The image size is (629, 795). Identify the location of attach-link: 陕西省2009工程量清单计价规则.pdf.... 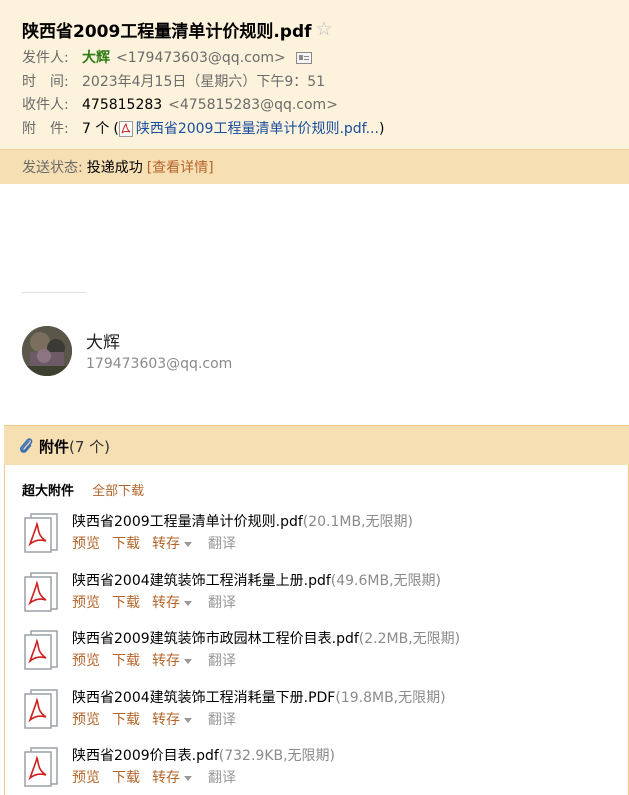
(257, 129).